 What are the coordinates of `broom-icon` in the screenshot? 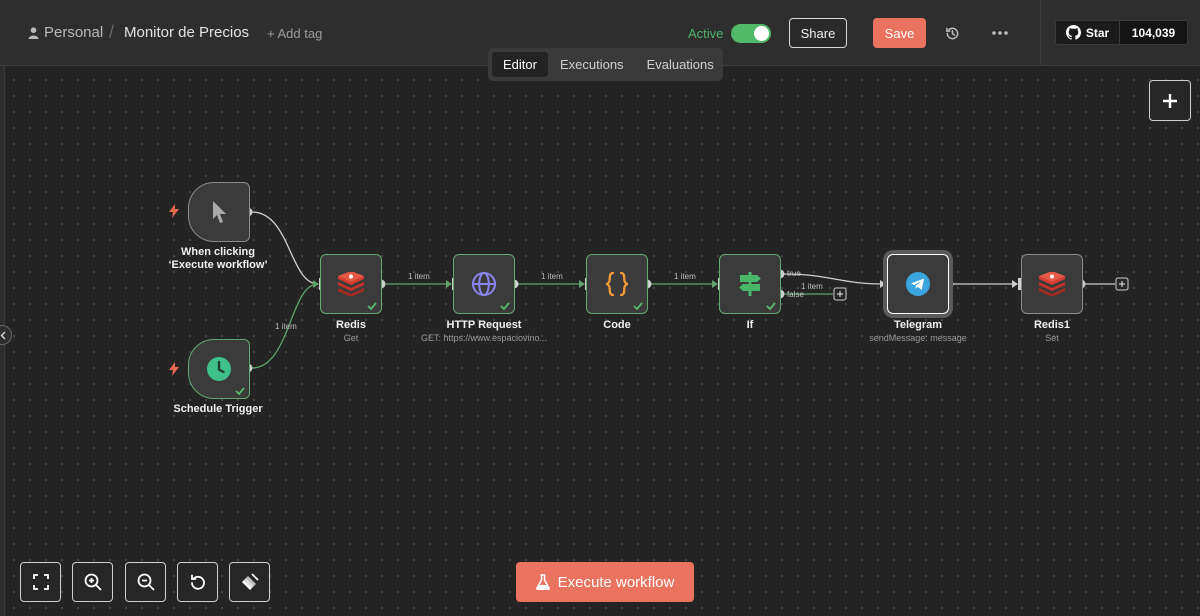 It's located at (250, 581).